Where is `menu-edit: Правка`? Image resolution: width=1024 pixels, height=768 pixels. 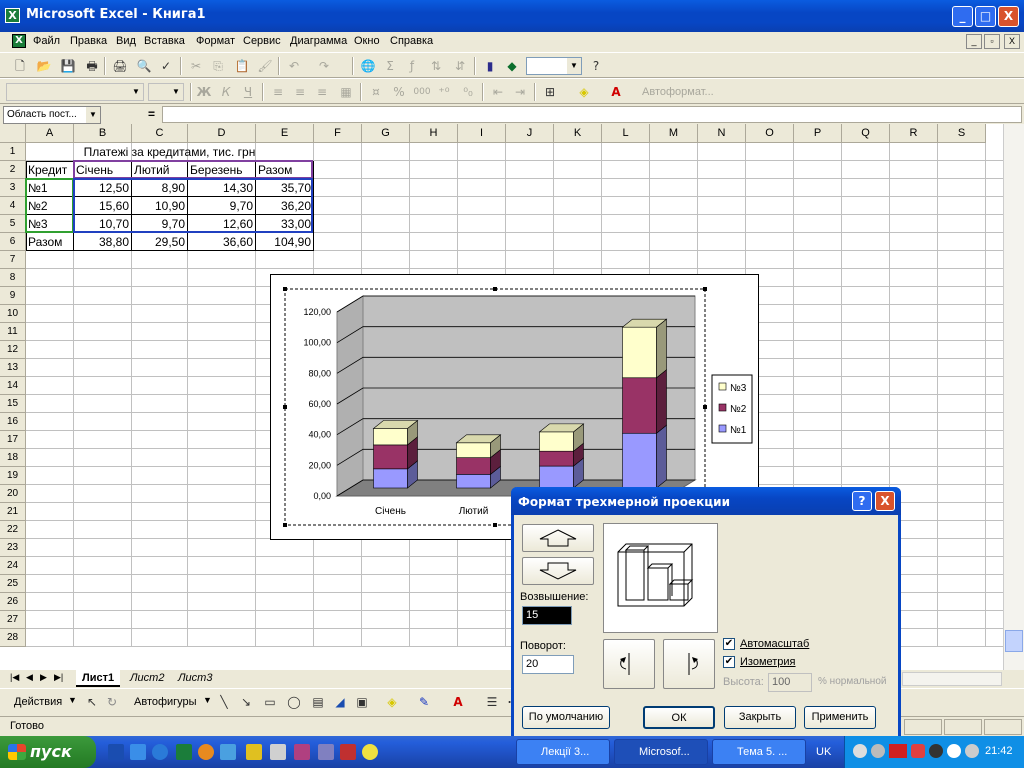
menu-edit: Правка is located at coordinates (88, 41).